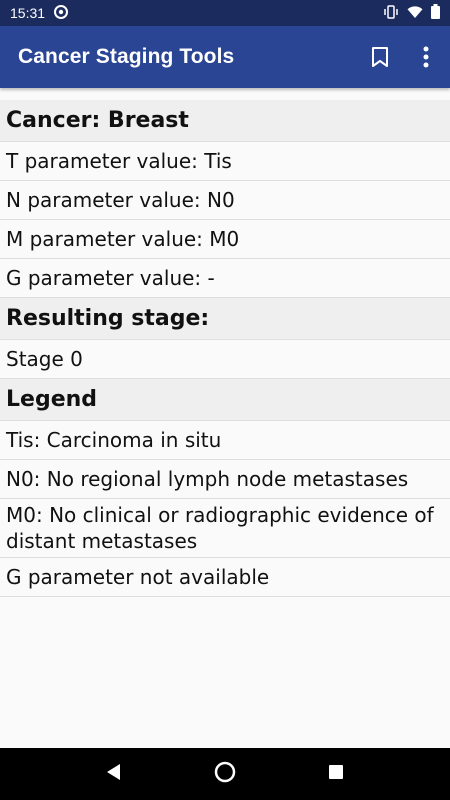 Image resolution: width=450 pixels, height=800 pixels. I want to click on legend-g-row: G parameter not available, so click(225, 577).